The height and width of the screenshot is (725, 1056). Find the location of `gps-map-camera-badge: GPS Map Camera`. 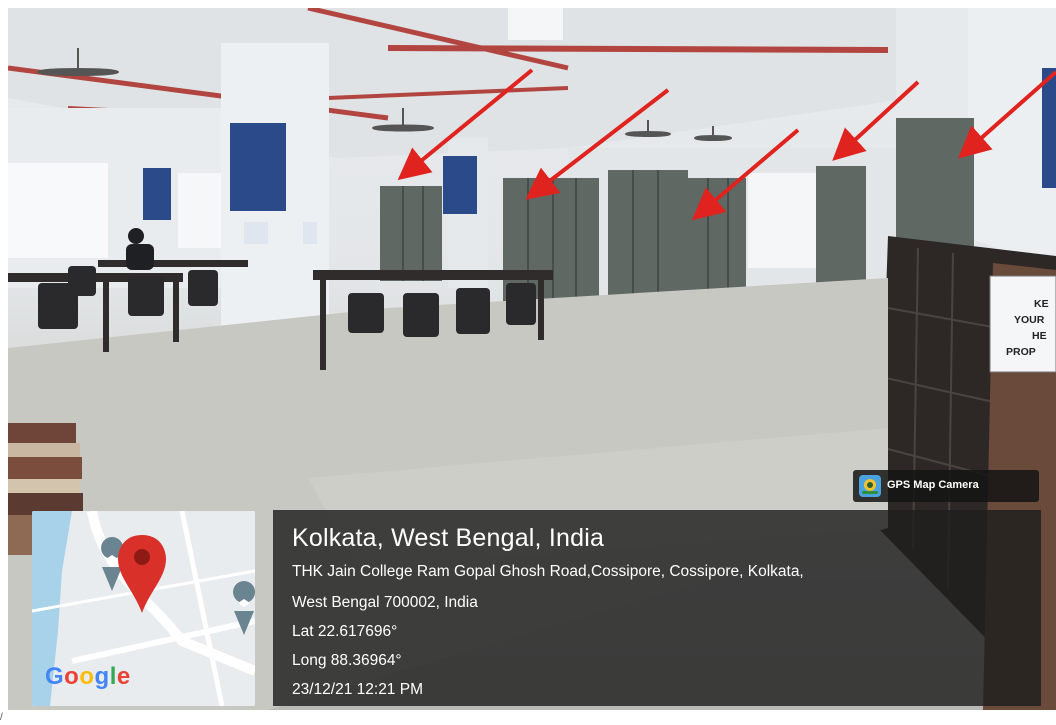

gps-map-camera-badge: GPS Map Camera is located at coordinates (946, 486).